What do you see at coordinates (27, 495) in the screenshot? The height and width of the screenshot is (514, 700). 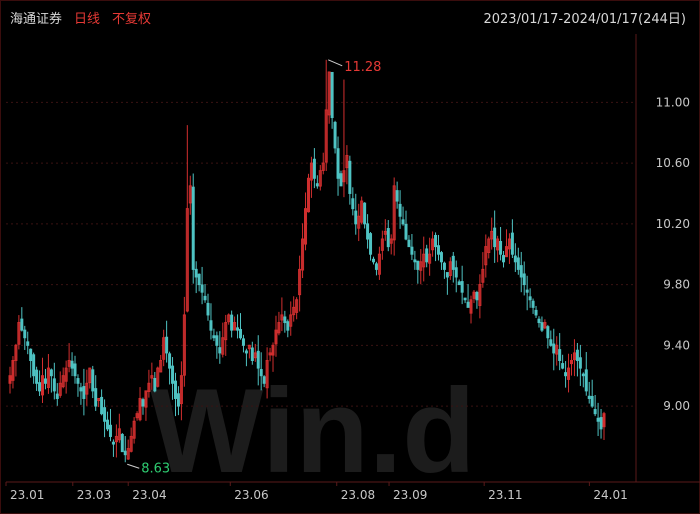 I see `x-tick-label: 23.01` at bounding box center [27, 495].